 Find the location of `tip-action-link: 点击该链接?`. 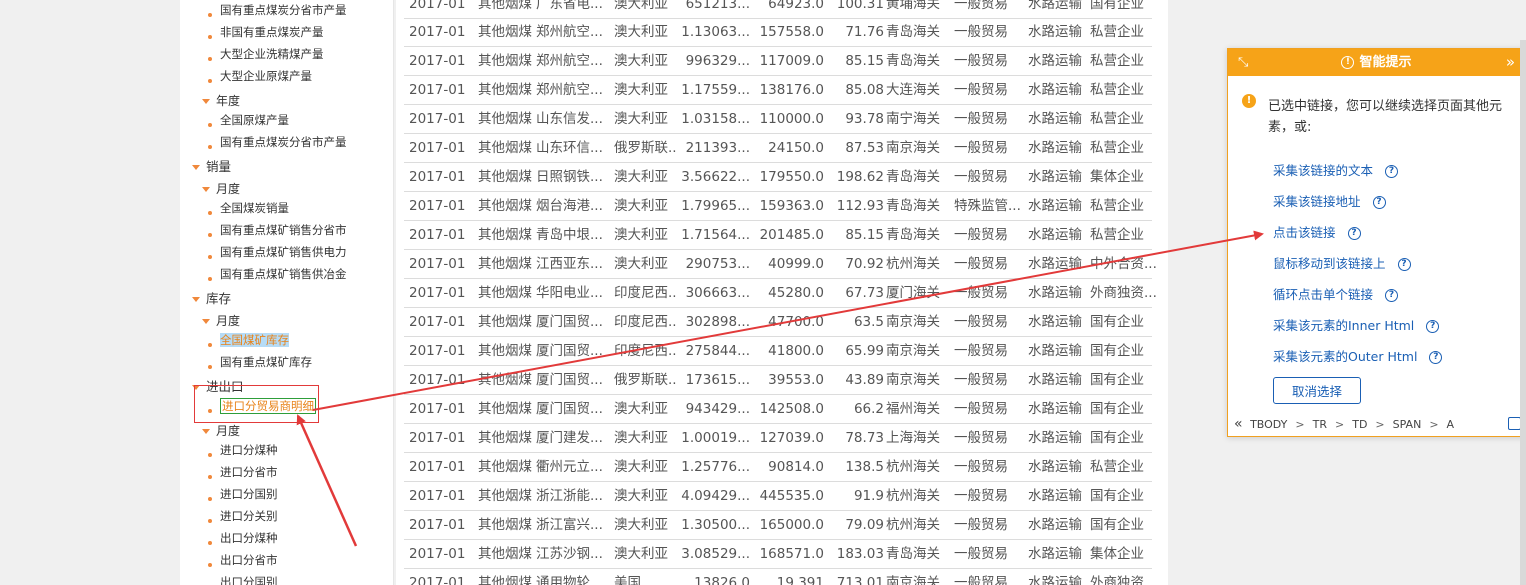

tip-action-link: 点击该链接? is located at coordinates (1317, 233).